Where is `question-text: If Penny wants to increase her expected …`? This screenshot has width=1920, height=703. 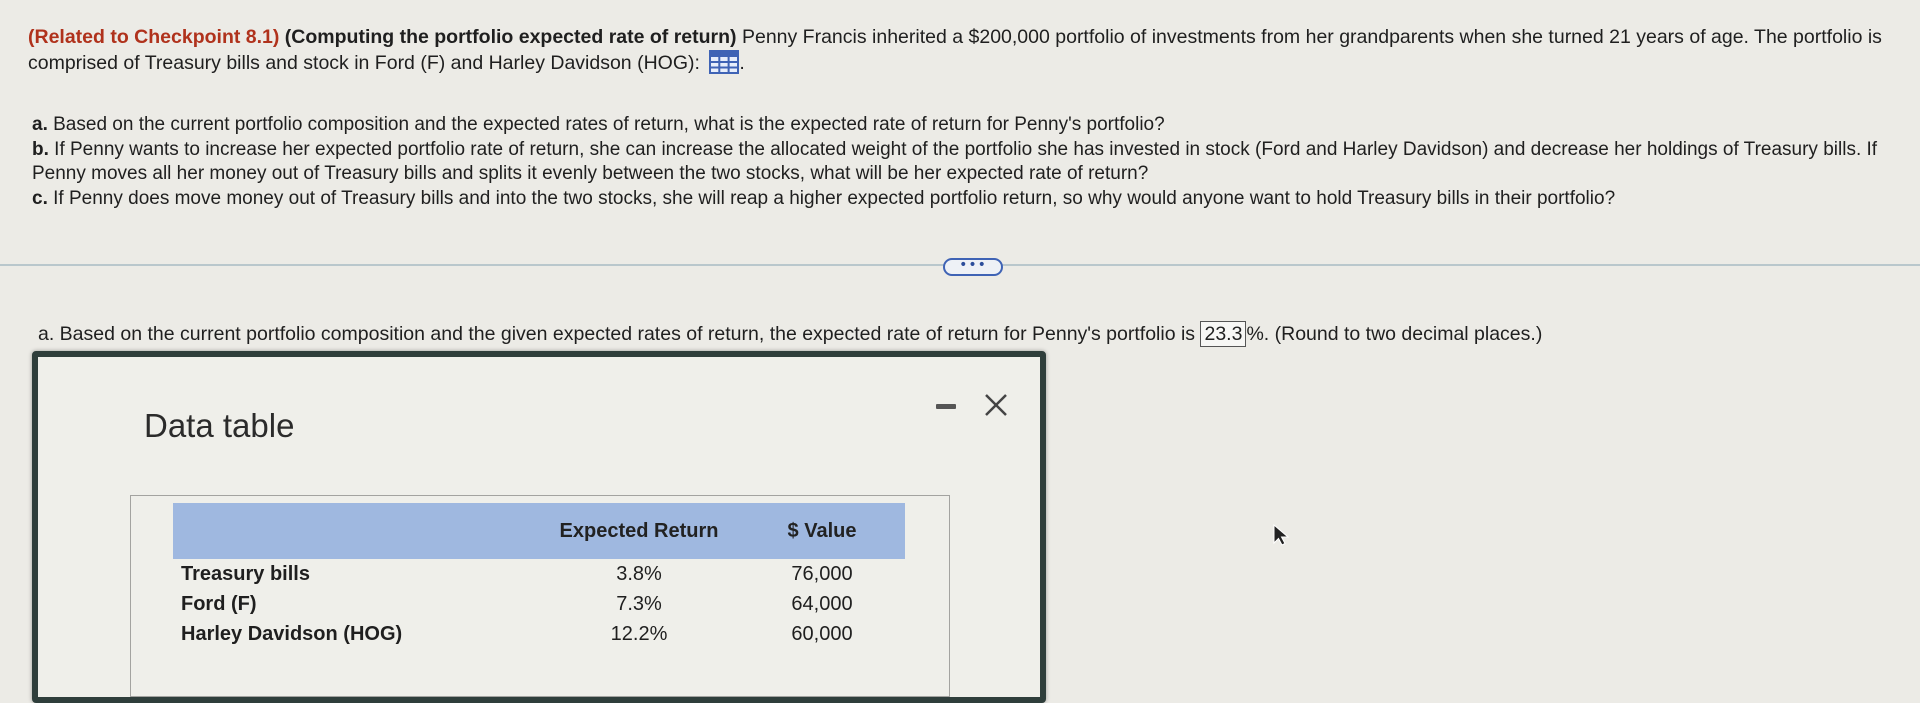 question-text: If Penny wants to increase her expected … is located at coordinates (955, 161).